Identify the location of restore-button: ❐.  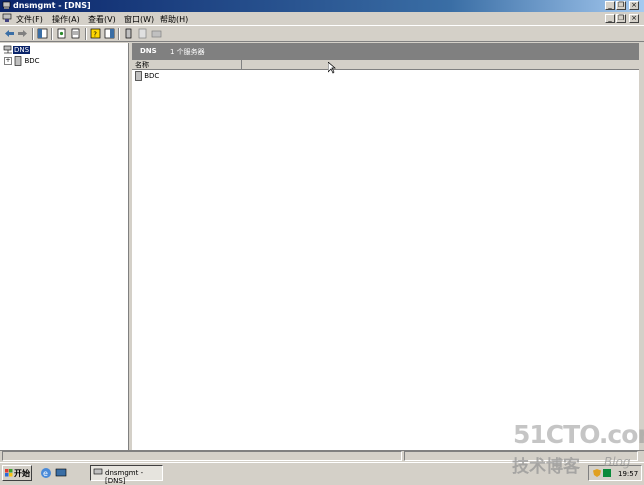
(621, 5).